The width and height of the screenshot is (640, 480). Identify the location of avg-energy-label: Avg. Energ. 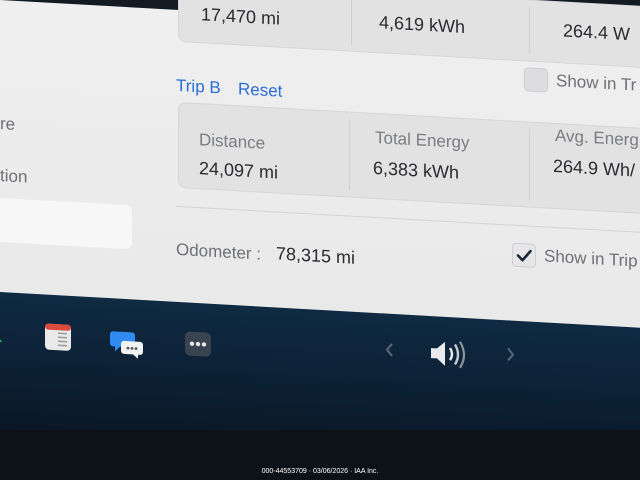
(597, 138).